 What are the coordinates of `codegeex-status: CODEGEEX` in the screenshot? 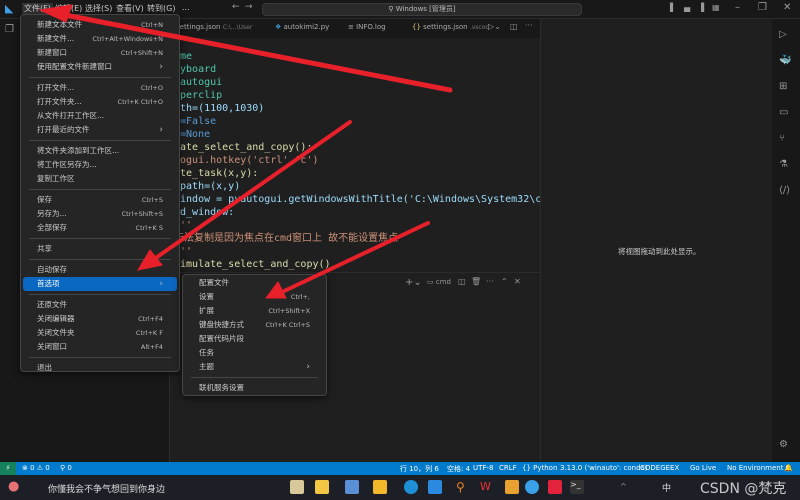 It's located at (659, 468).